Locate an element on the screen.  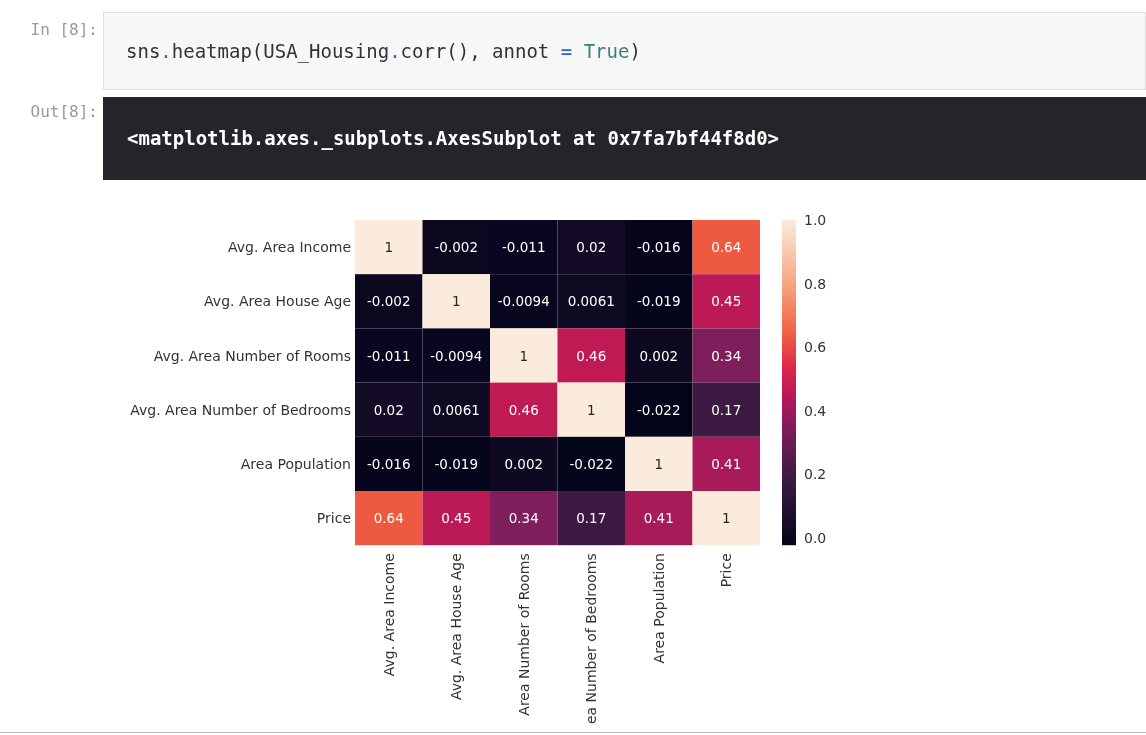
output-text: <matplotlib.axes._subplots.AxesSubplot at 0x7fa7bf44f8d0> is located at coordinates (453, 139).